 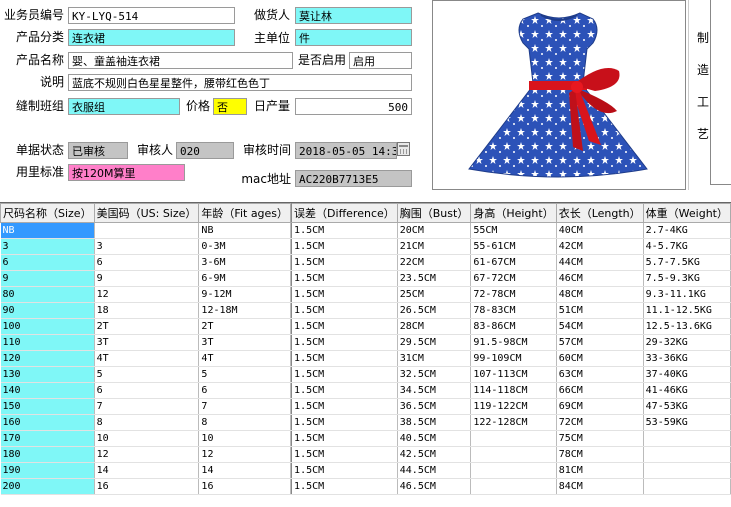 What do you see at coordinates (513, 342) in the screenshot?
I see `cell-height: 91.5-98CM` at bounding box center [513, 342].